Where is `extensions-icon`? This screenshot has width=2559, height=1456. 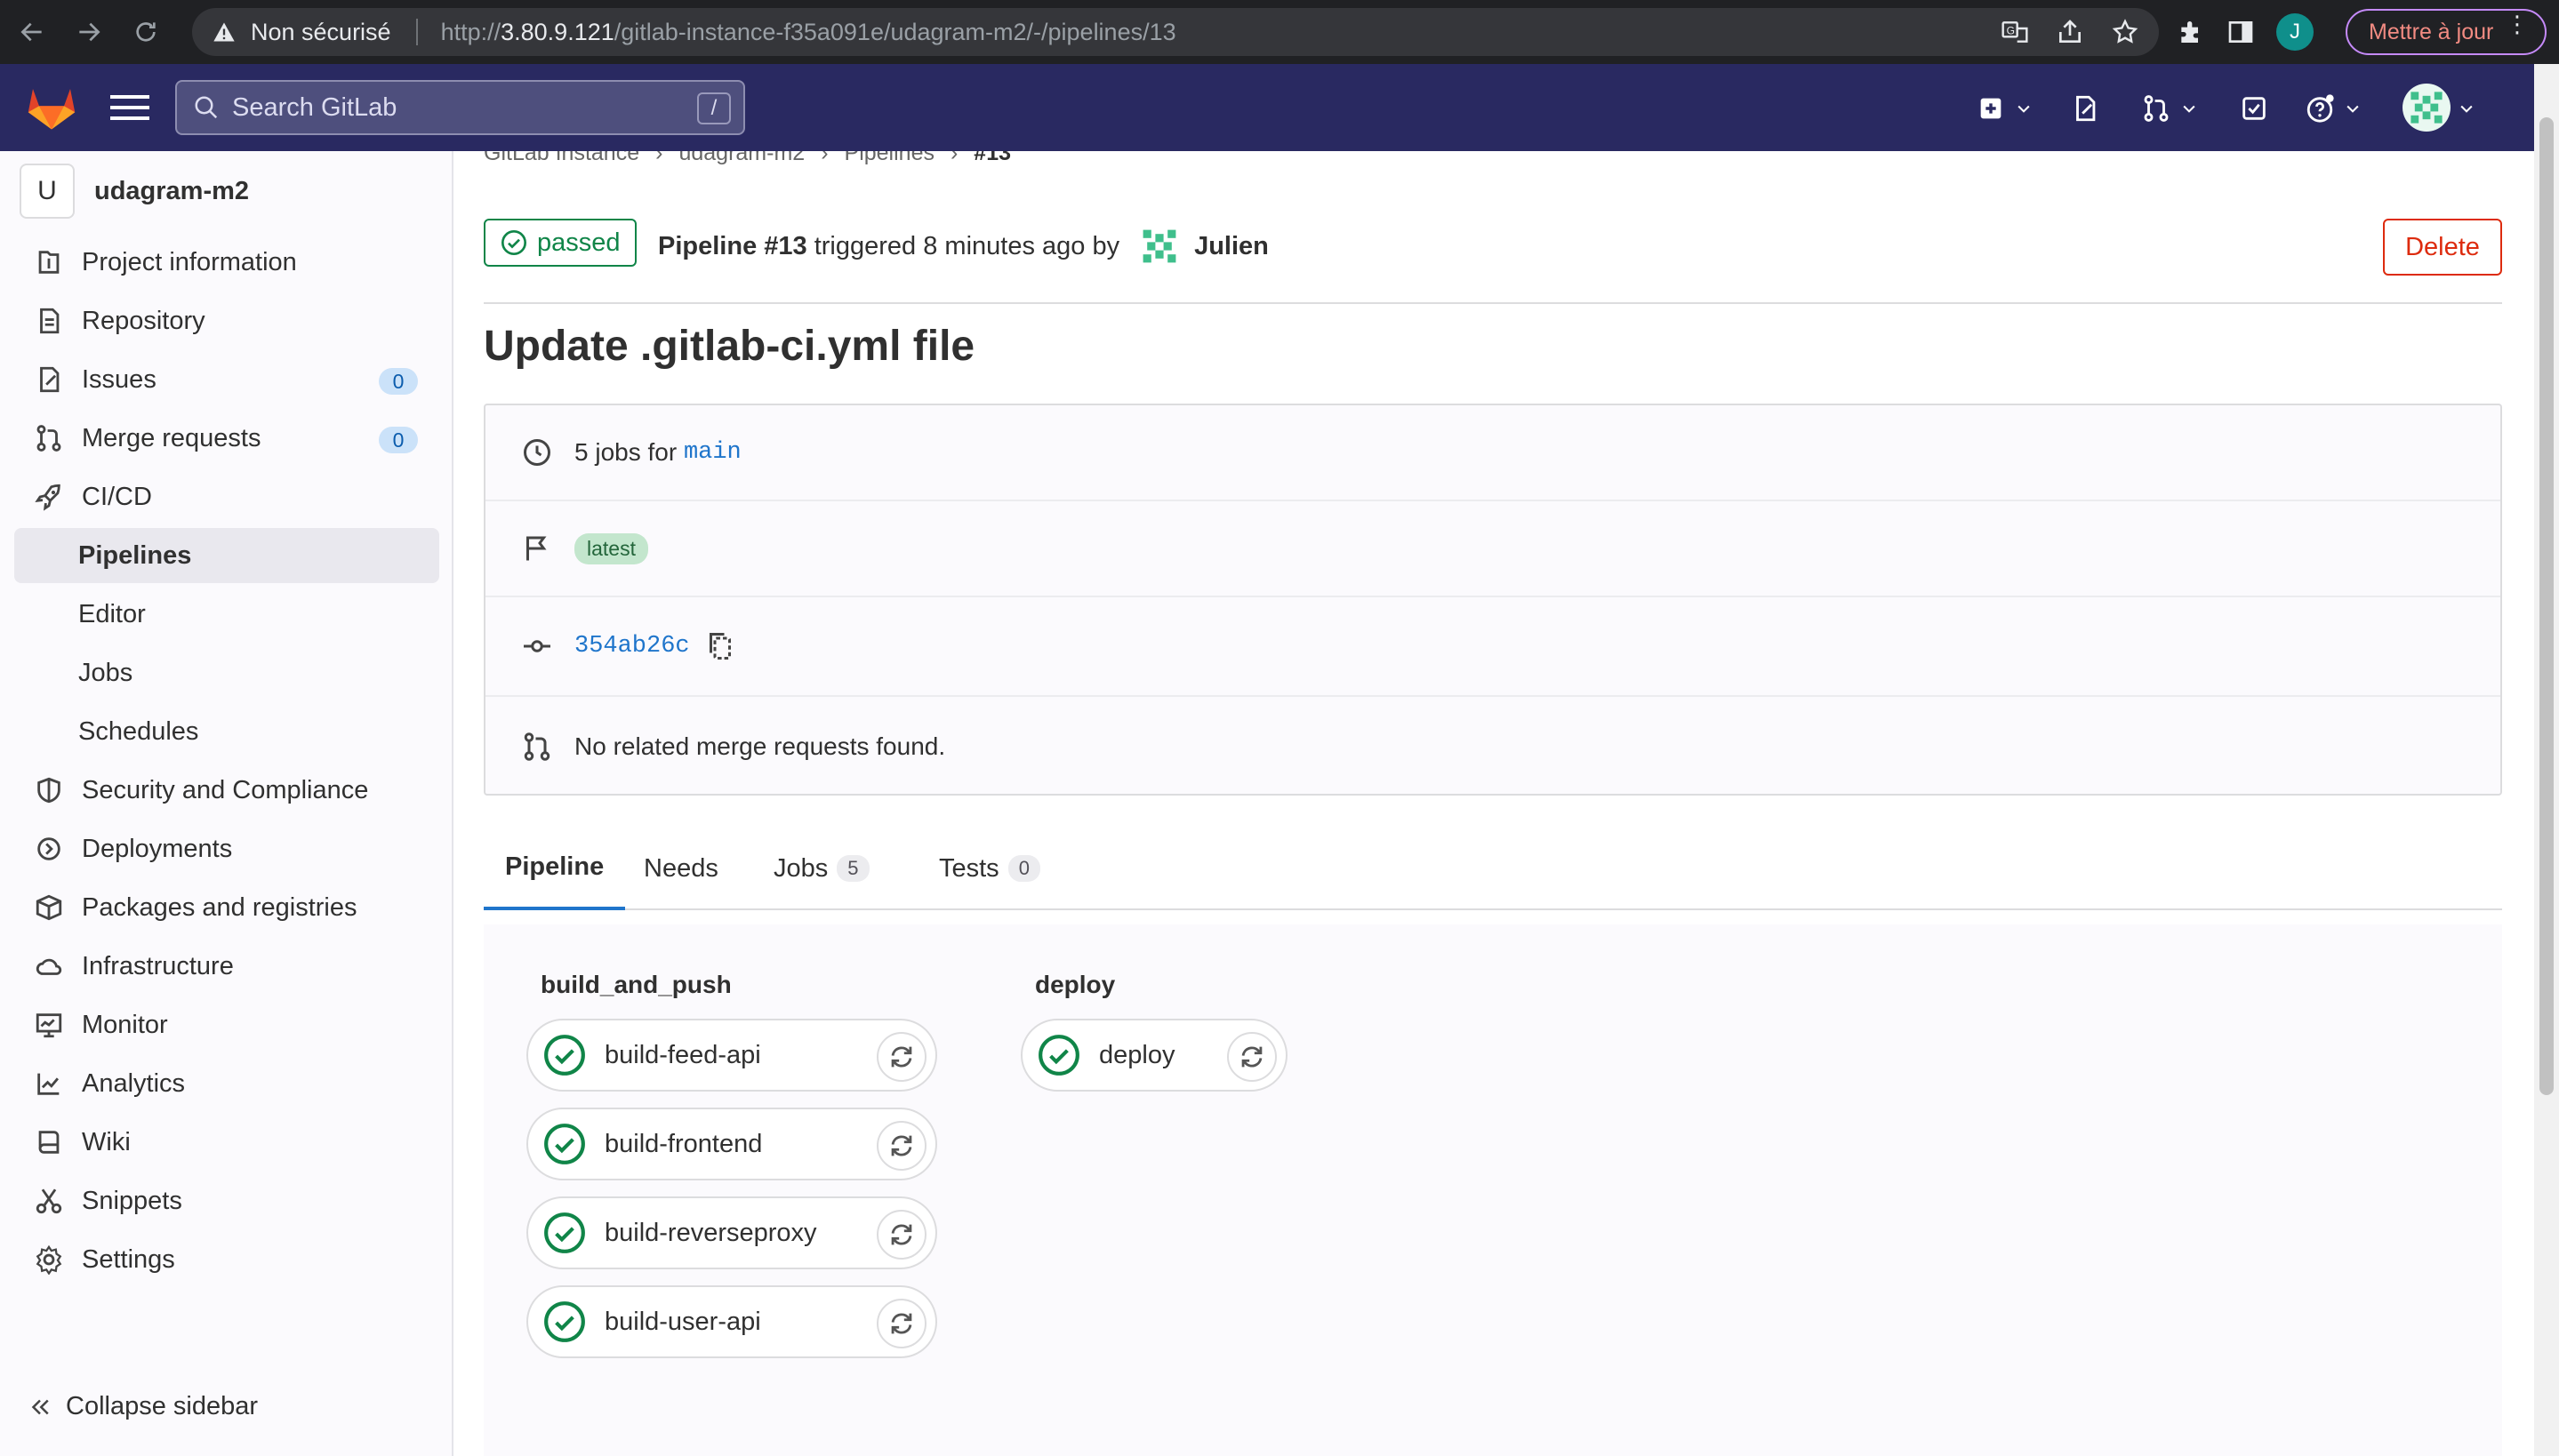 extensions-icon is located at coordinates (2191, 32).